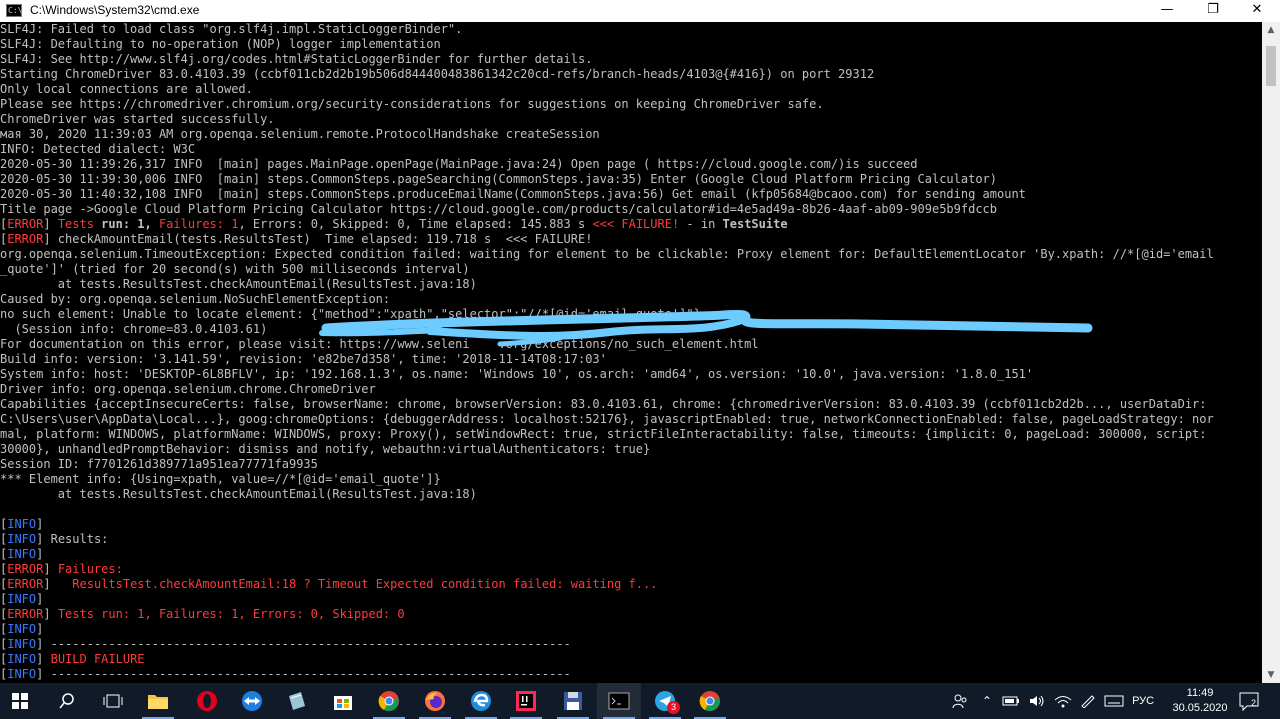  I want to click on keyboard-icon, so click(1114, 701).